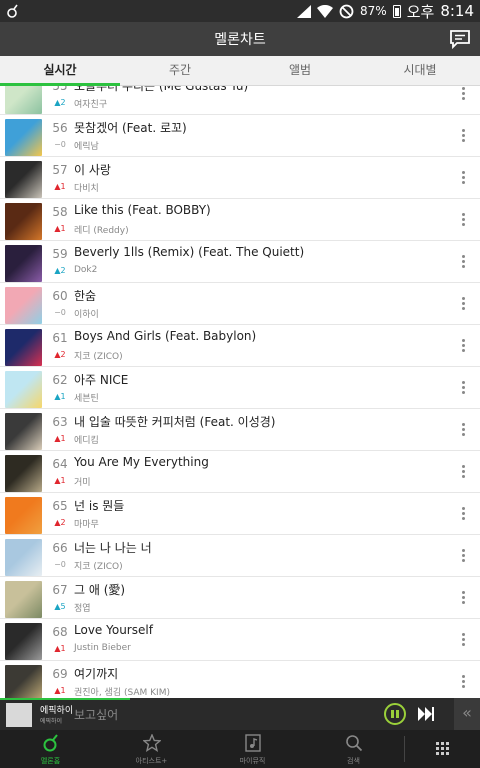  What do you see at coordinates (240, 640) in the screenshot?
I see `chart-row: 68 ▲1 Love Yourself Justin Bieber` at bounding box center [240, 640].